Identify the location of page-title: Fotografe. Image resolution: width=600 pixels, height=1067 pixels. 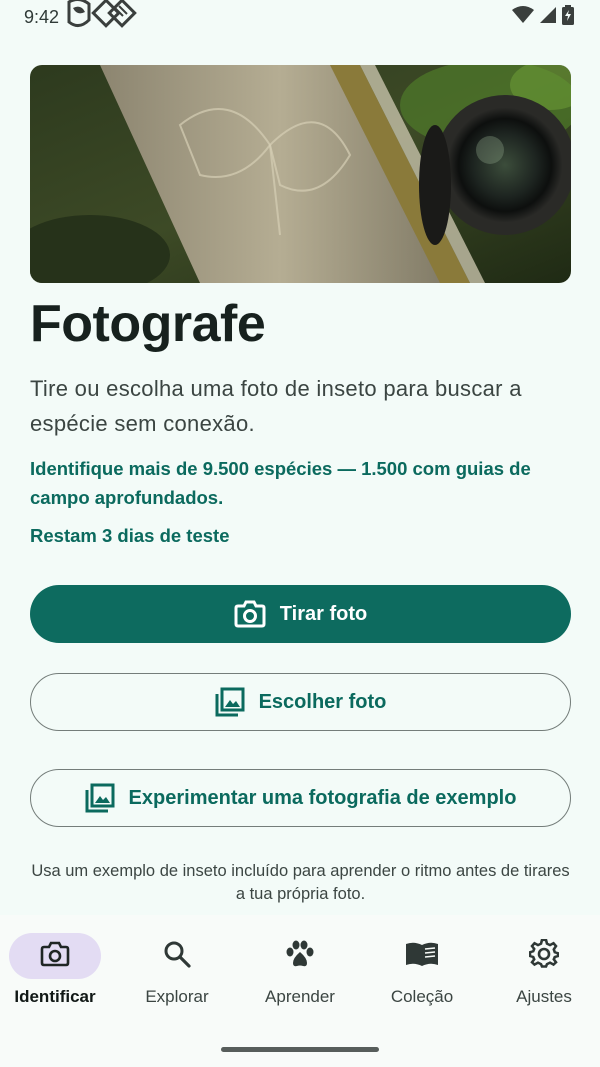
(148, 324).